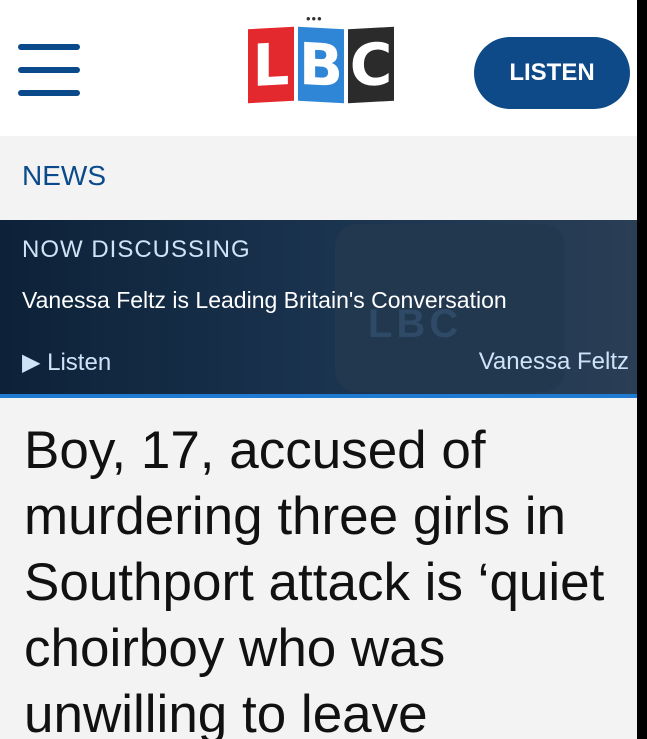 This screenshot has width=647, height=739. Describe the element at coordinates (552, 73) in the screenshot. I see `listen-button: LISTEN` at that location.